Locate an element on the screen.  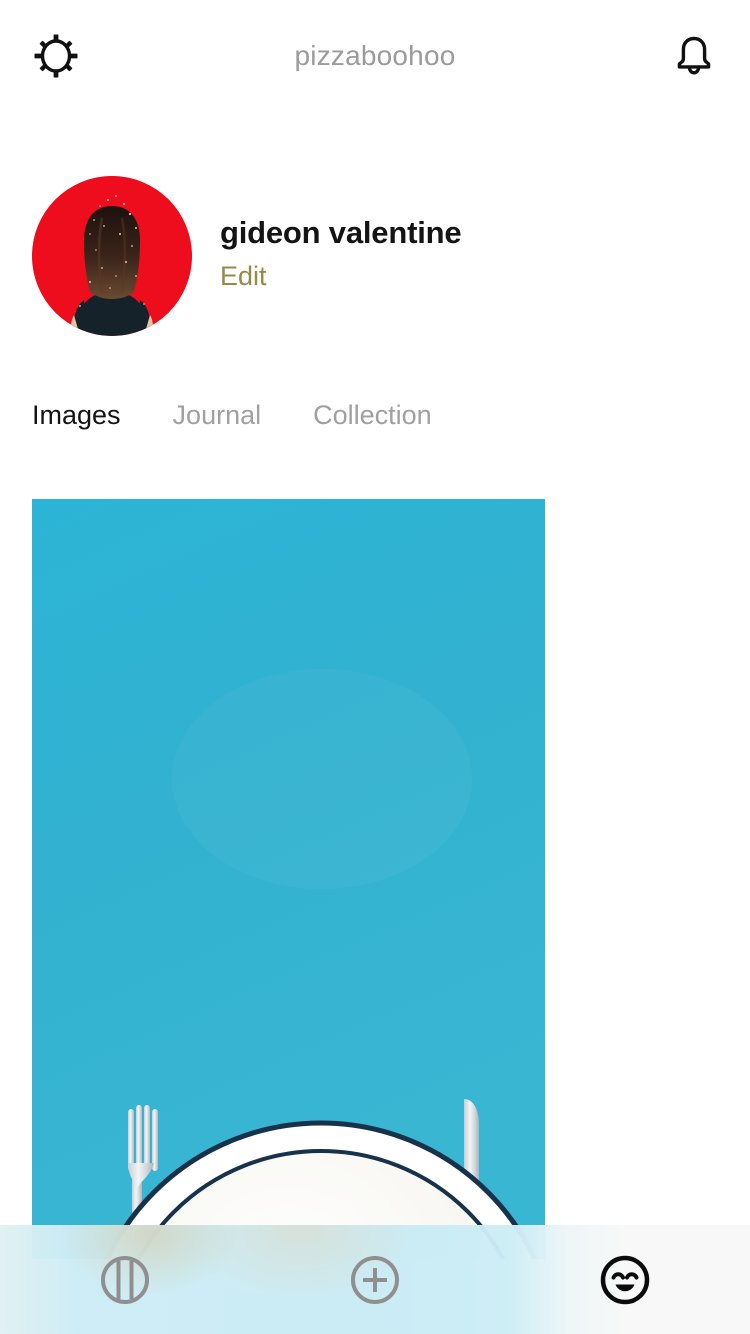
nav-add-button is located at coordinates (375, 1279).